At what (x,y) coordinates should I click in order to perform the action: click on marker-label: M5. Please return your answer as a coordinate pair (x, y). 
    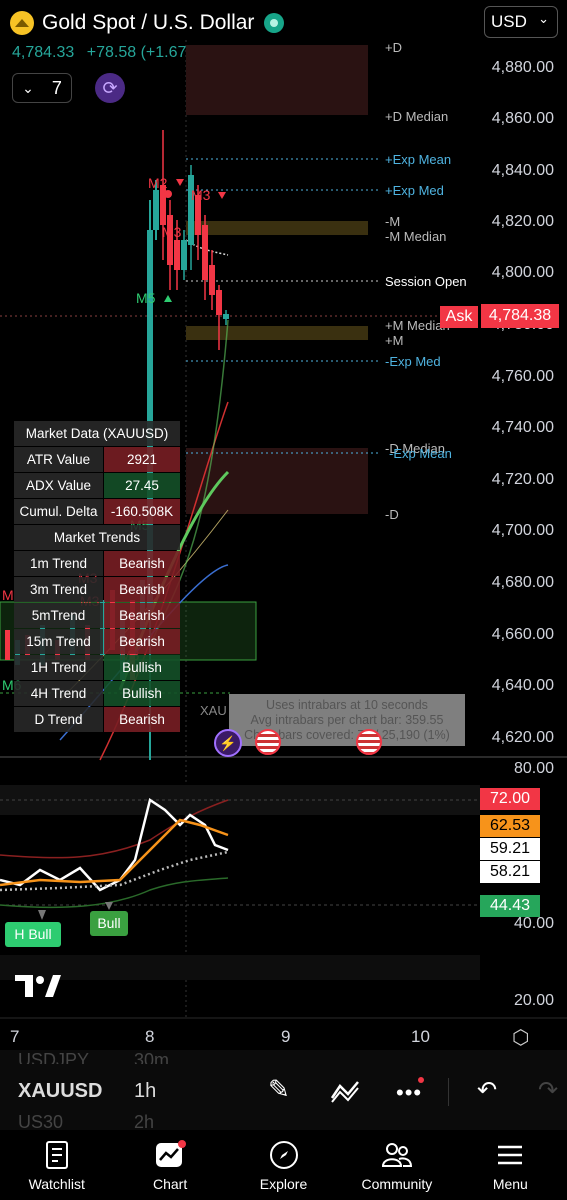
    Looking at the image, I should click on (146, 298).